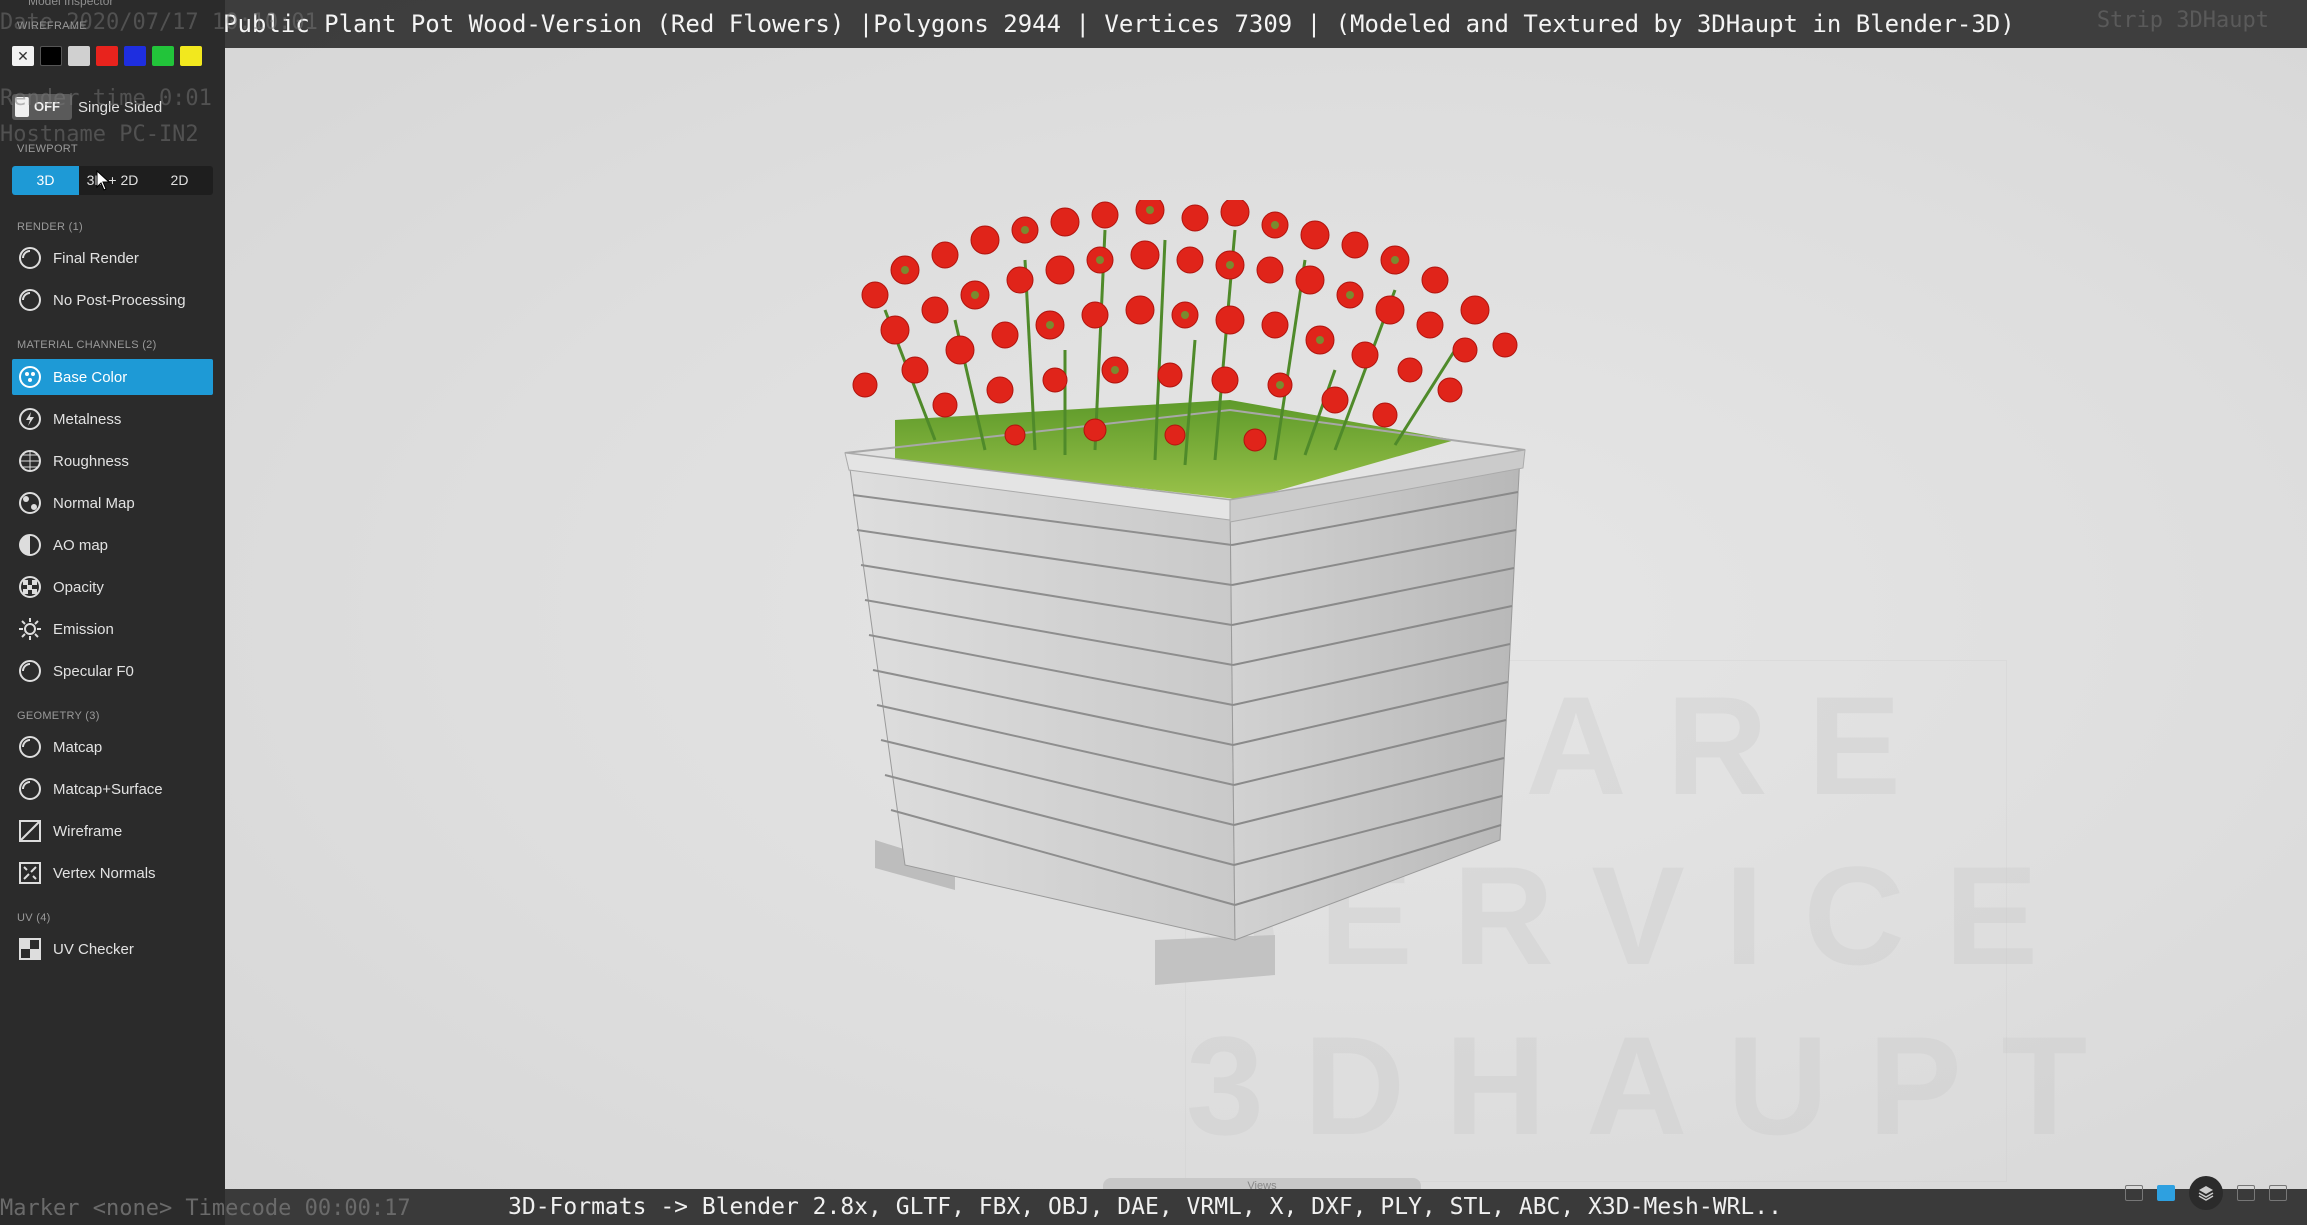 Image resolution: width=2307 pixels, height=1225 pixels. I want to click on swatch-yellow, so click(191, 56).